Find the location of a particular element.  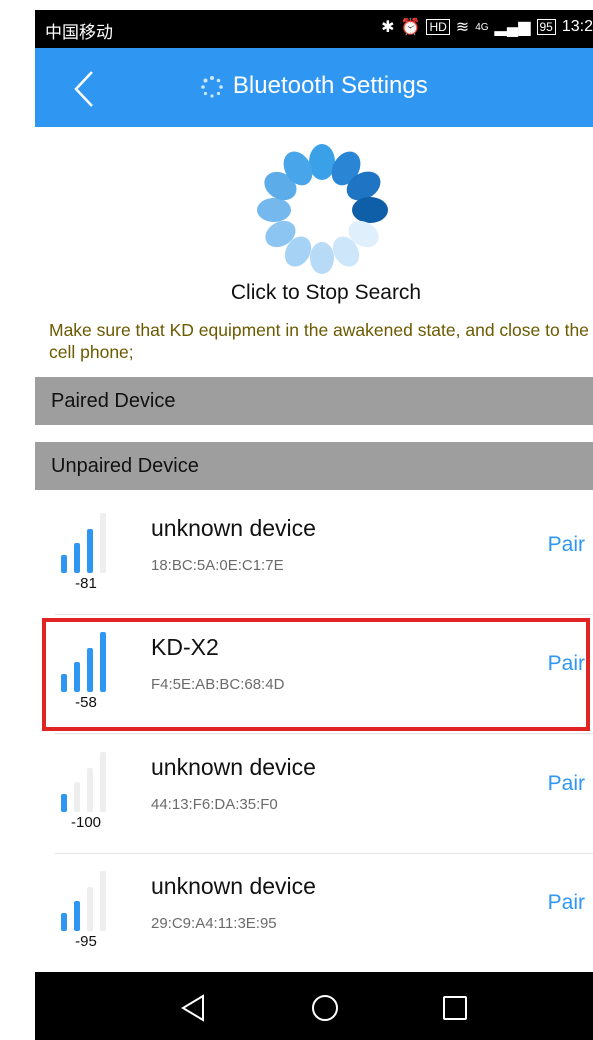

device-mac: 29:C9:A4:11:3E:95 is located at coordinates (214, 923).